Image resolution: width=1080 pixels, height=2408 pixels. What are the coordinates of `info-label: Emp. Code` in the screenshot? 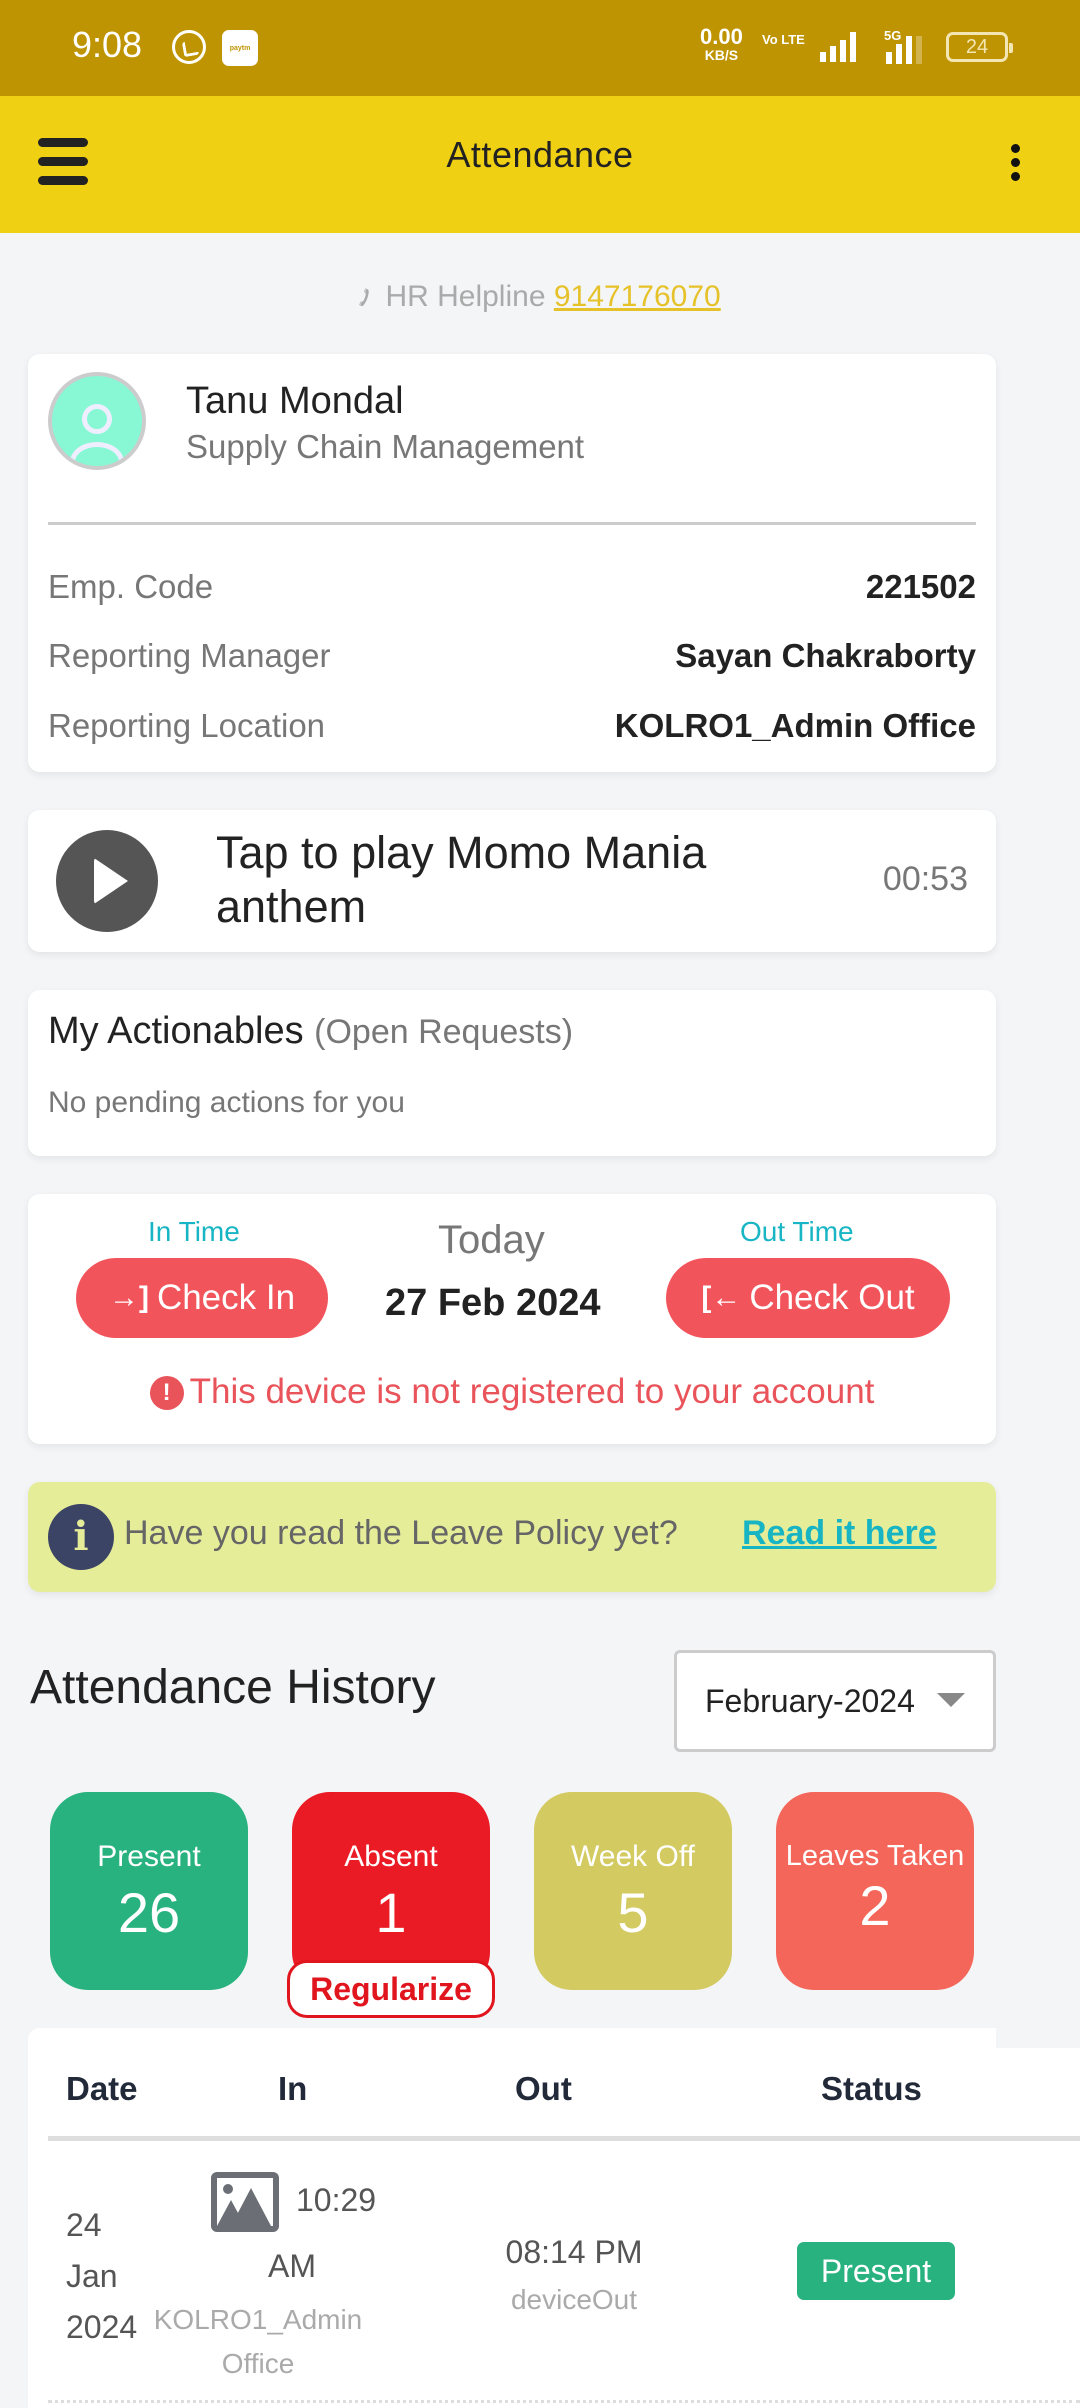 It's located at (131, 586).